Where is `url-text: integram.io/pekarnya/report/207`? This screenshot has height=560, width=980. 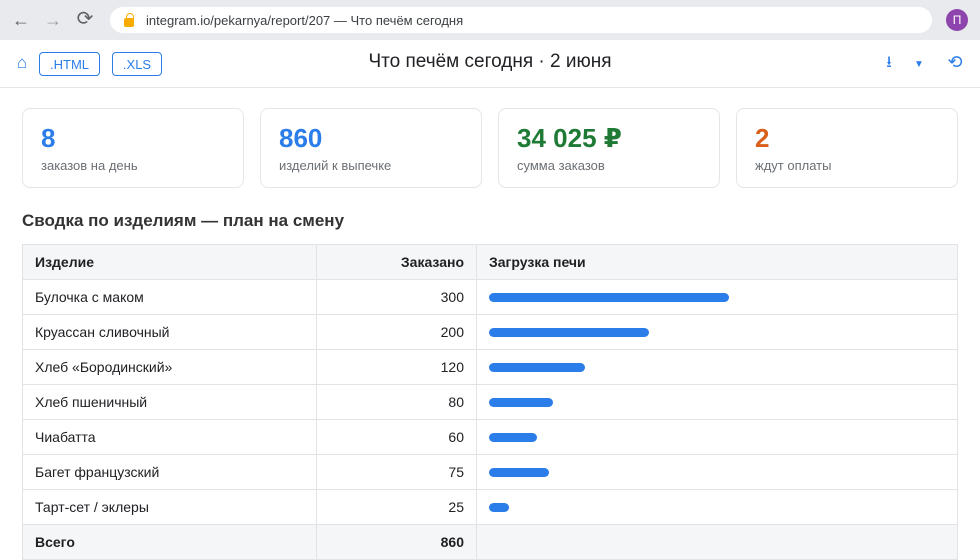 url-text: integram.io/pekarnya/report/207 is located at coordinates (238, 20).